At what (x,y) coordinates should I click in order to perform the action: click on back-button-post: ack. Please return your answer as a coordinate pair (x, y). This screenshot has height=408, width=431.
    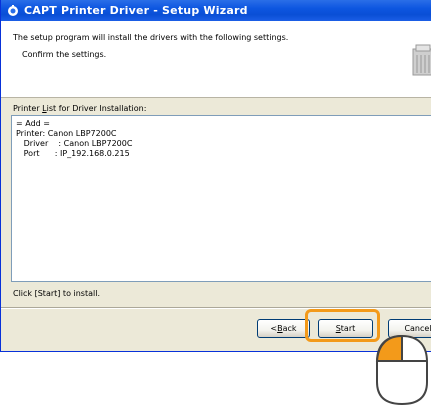
    Looking at the image, I should click on (289, 328).